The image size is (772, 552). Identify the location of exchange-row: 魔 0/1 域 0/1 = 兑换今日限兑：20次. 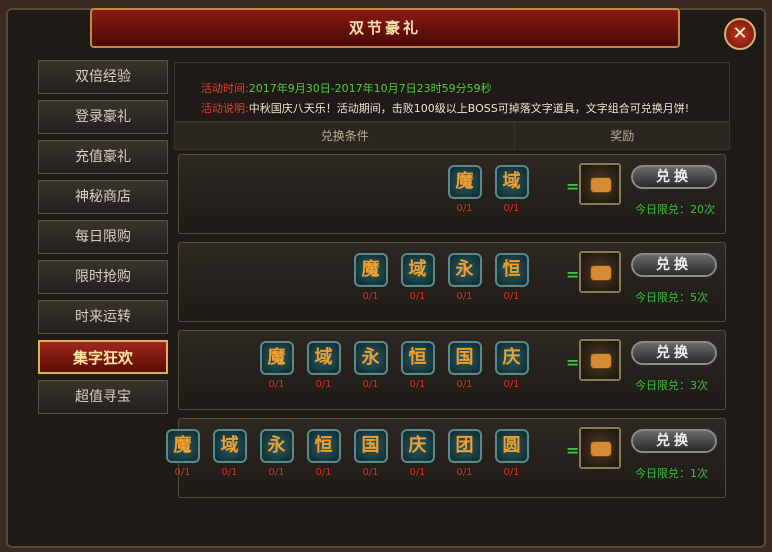
(452, 194).